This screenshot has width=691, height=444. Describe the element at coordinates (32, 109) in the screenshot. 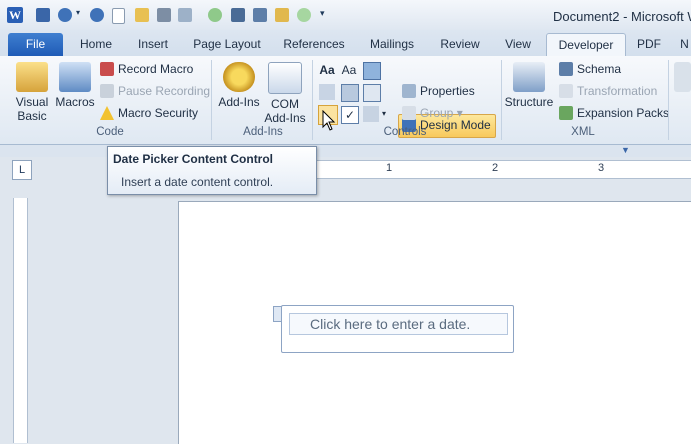

I see `visual-basic-label: Visual Basic` at that location.